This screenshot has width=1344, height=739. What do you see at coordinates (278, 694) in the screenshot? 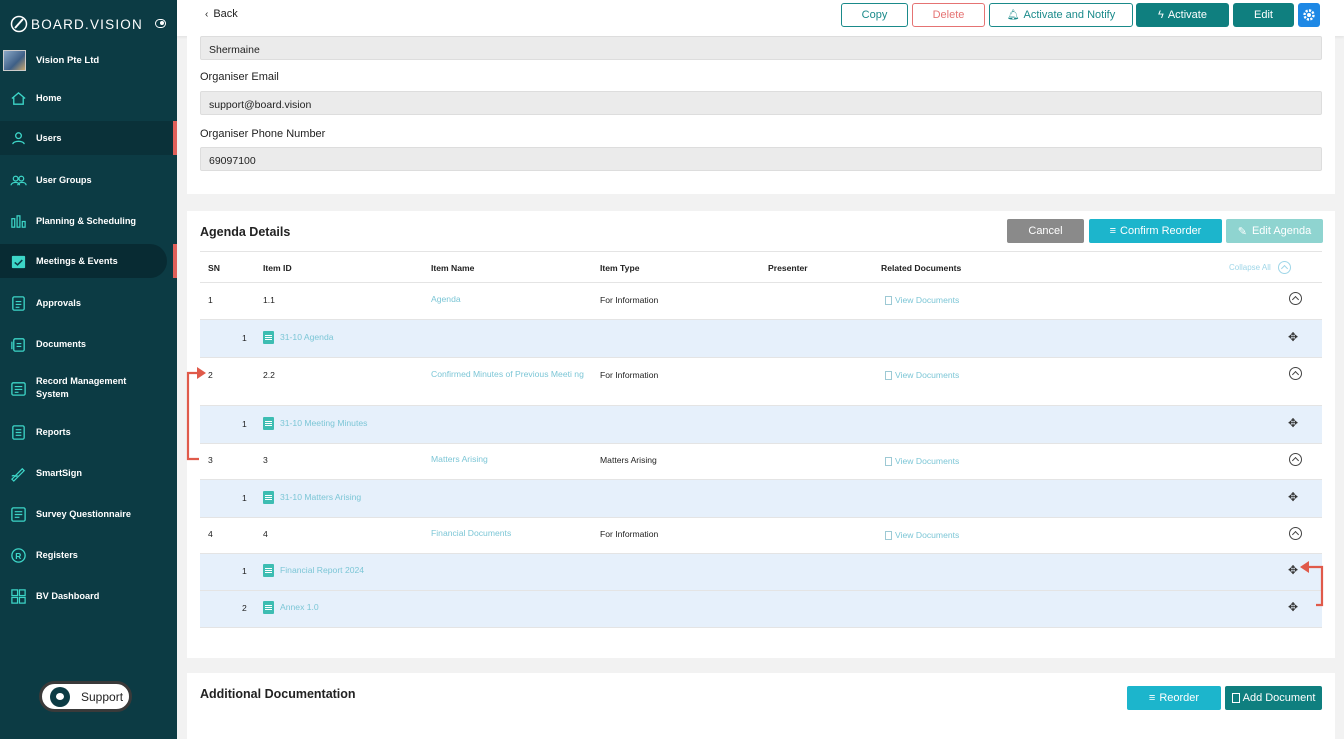
I see `additional-title: Additional Documentation` at bounding box center [278, 694].